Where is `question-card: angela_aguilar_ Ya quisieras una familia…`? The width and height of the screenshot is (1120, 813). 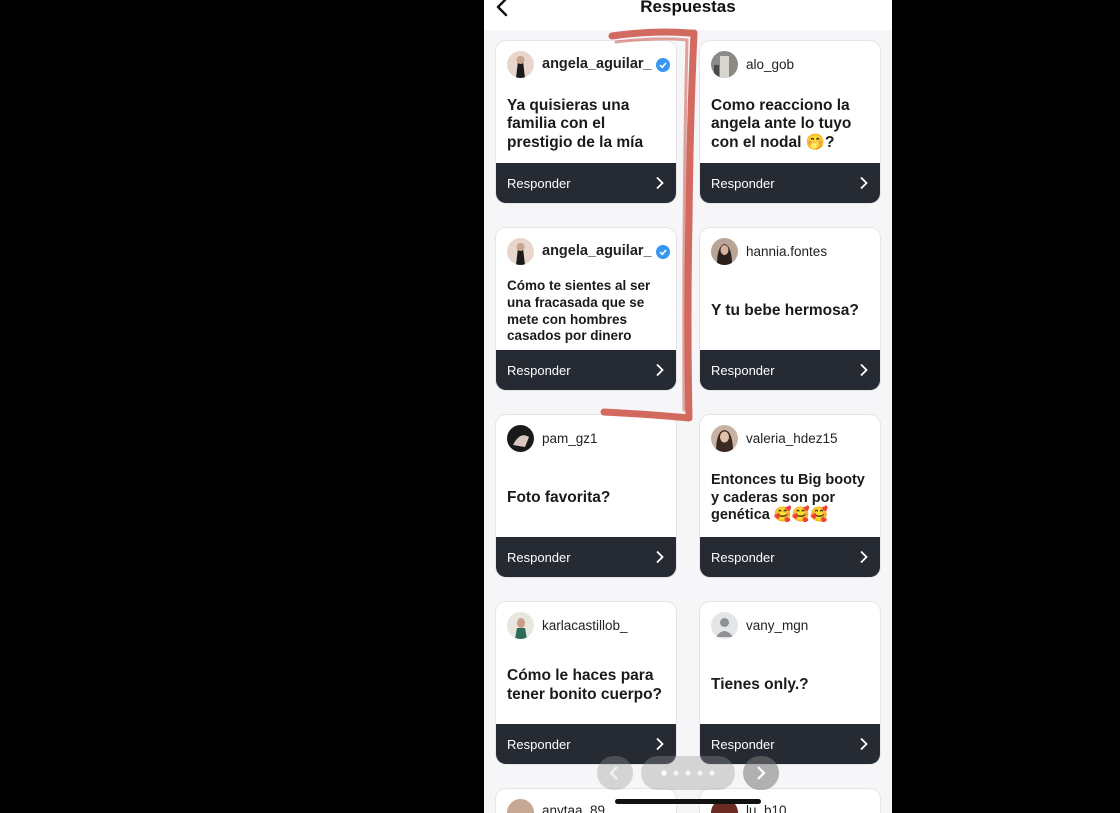 question-card: angela_aguilar_ Ya quisieras una familia… is located at coordinates (586, 122).